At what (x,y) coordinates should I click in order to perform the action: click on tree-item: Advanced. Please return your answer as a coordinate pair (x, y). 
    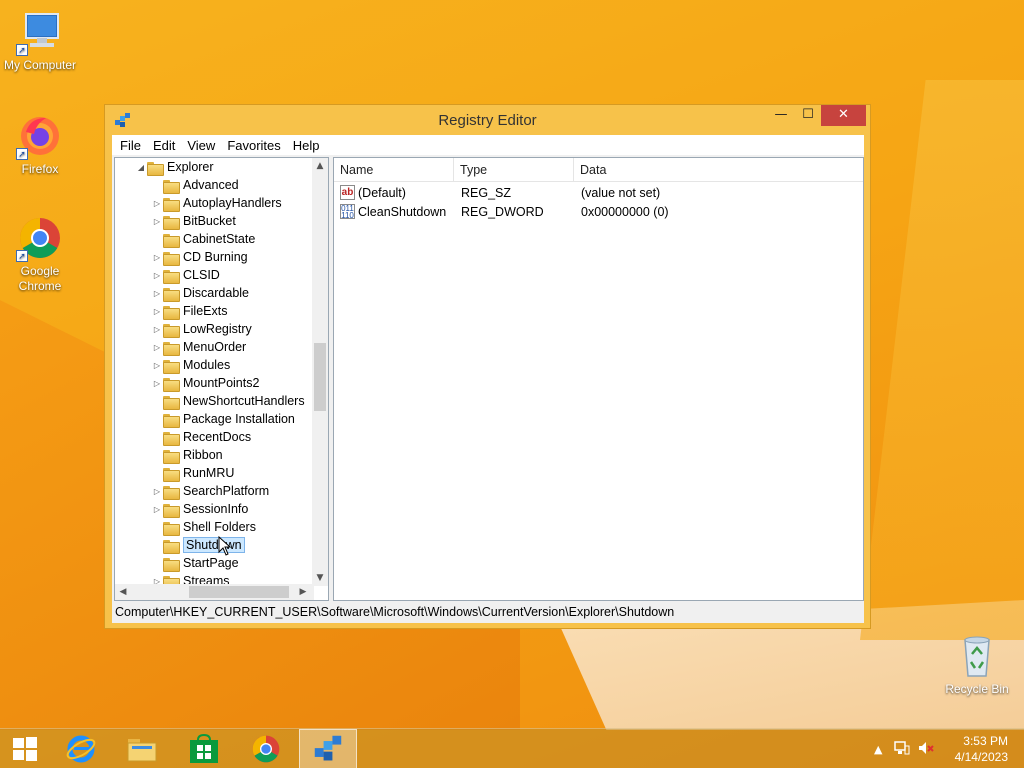
    Looking at the image, I should click on (195, 185).